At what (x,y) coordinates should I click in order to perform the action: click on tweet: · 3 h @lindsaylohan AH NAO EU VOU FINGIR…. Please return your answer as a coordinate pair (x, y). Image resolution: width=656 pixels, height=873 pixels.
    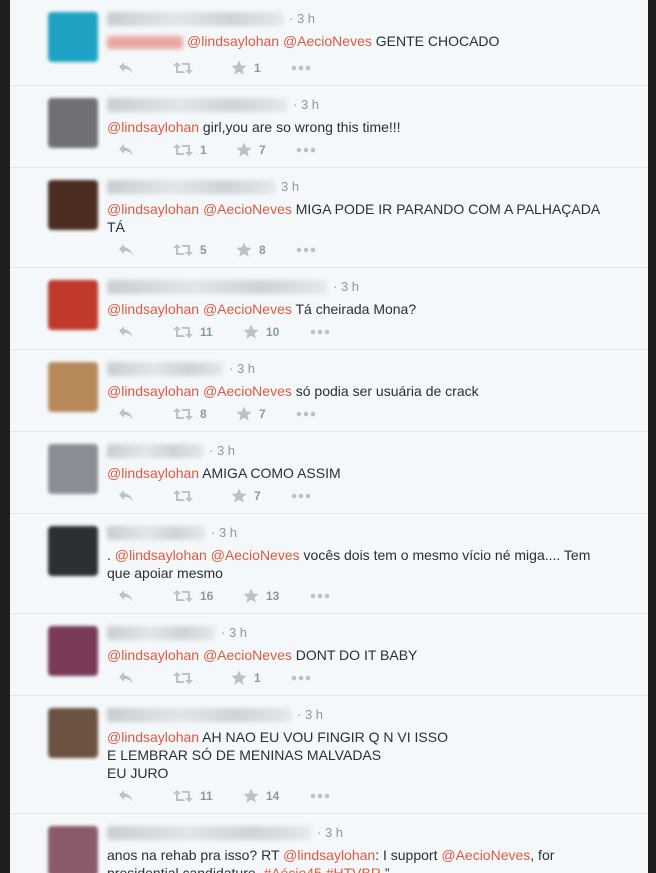
    Looking at the image, I should click on (329, 755).